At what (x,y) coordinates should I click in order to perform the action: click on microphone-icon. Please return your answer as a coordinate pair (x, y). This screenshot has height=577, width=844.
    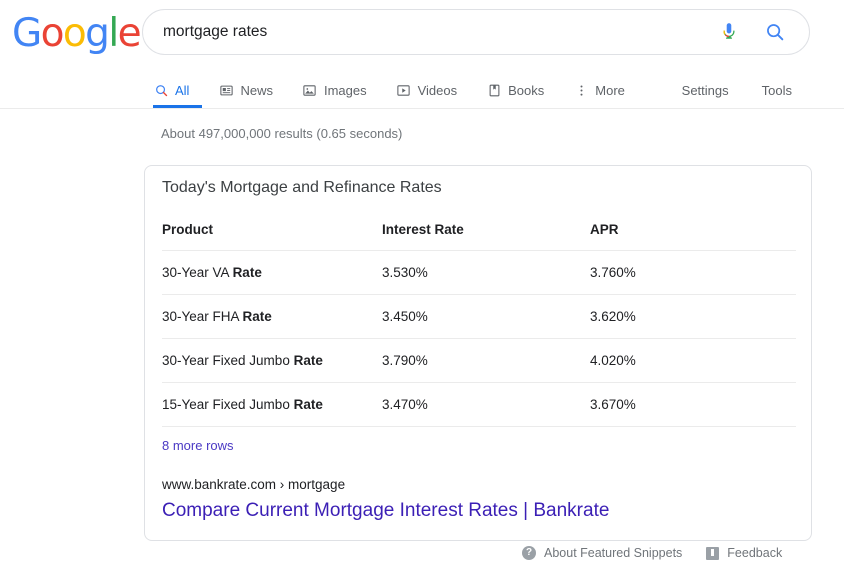
    Looking at the image, I should click on (729, 32).